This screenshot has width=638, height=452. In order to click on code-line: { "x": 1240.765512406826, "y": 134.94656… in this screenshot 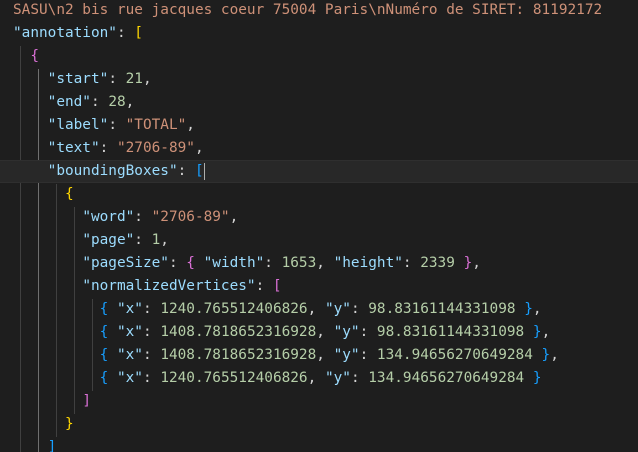, I will do `click(271, 378)`.